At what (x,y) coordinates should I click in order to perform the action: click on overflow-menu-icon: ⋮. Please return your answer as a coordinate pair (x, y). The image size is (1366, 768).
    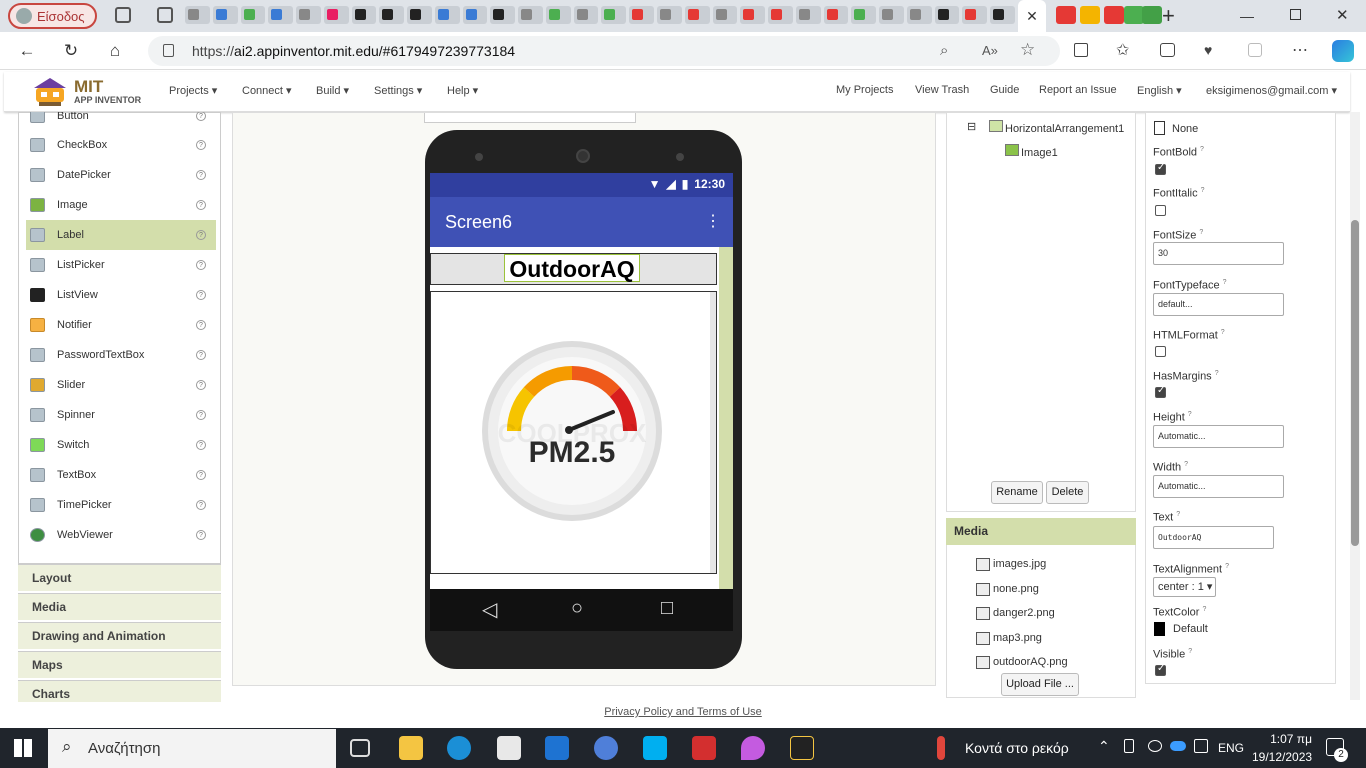
    Looking at the image, I should click on (713, 222).